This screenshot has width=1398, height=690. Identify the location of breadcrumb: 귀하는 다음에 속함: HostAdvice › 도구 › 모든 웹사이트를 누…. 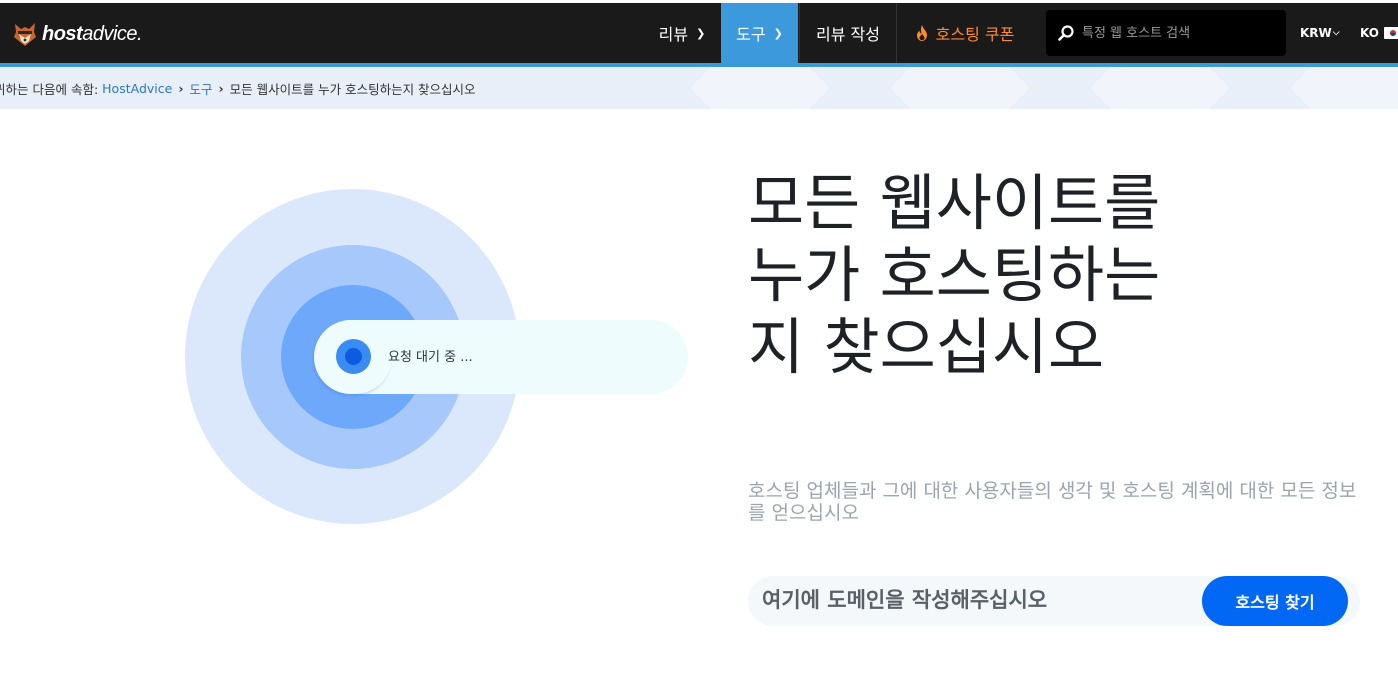
(238, 88).